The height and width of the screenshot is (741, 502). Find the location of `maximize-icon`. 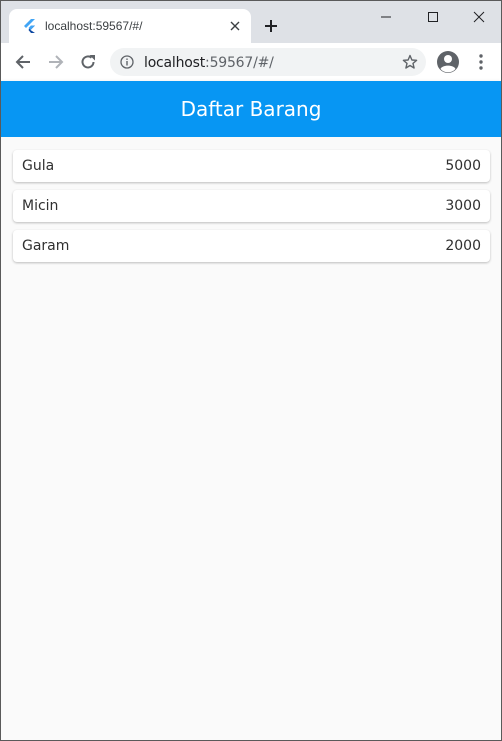

maximize-icon is located at coordinates (433, 17).